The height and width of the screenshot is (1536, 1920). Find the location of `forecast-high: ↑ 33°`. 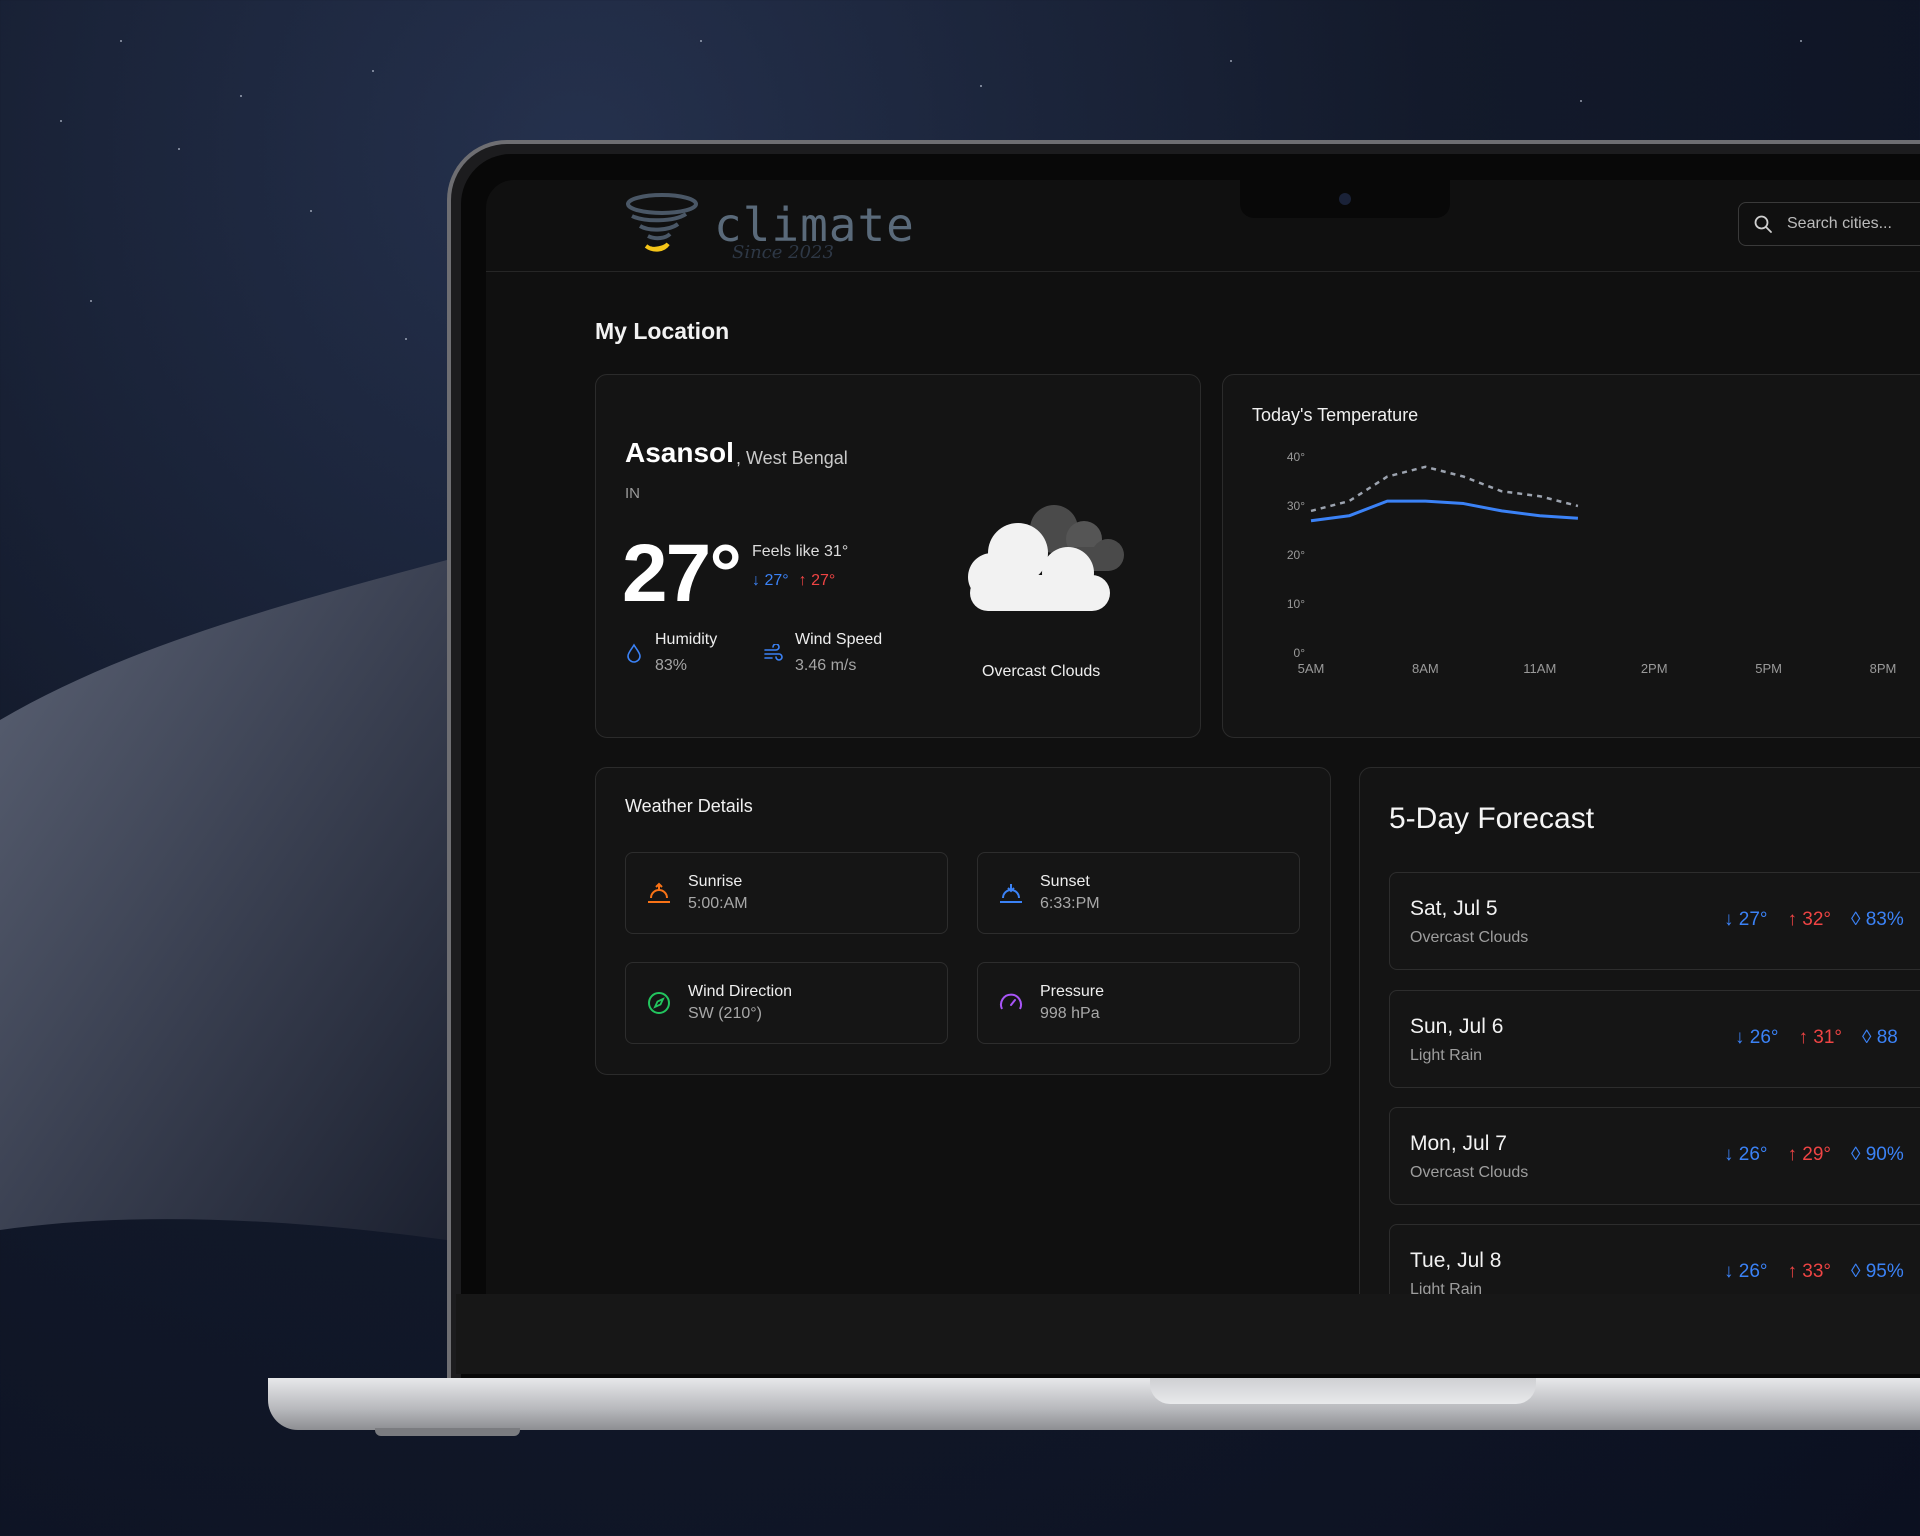

forecast-high: ↑ 33° is located at coordinates (1809, 1271).